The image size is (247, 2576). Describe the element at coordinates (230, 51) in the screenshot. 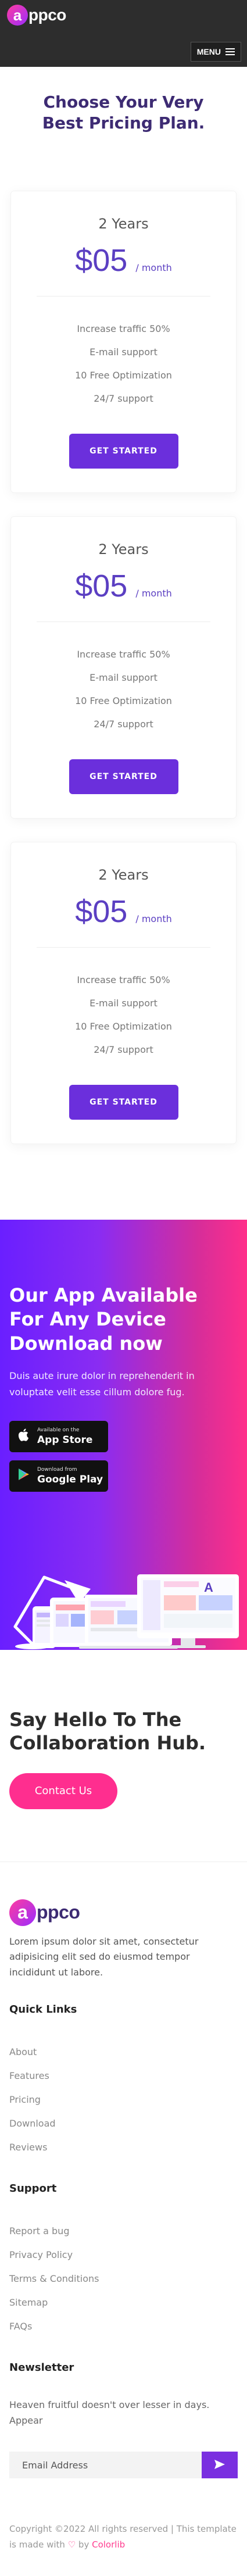

I see `hamburger-icon` at that location.